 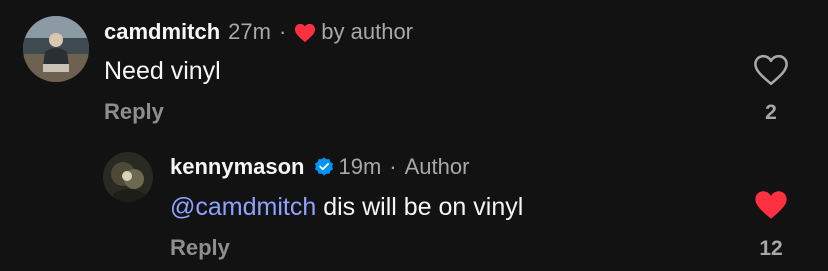 I want to click on comment-body: Need vinyl, so click(x=162, y=71).